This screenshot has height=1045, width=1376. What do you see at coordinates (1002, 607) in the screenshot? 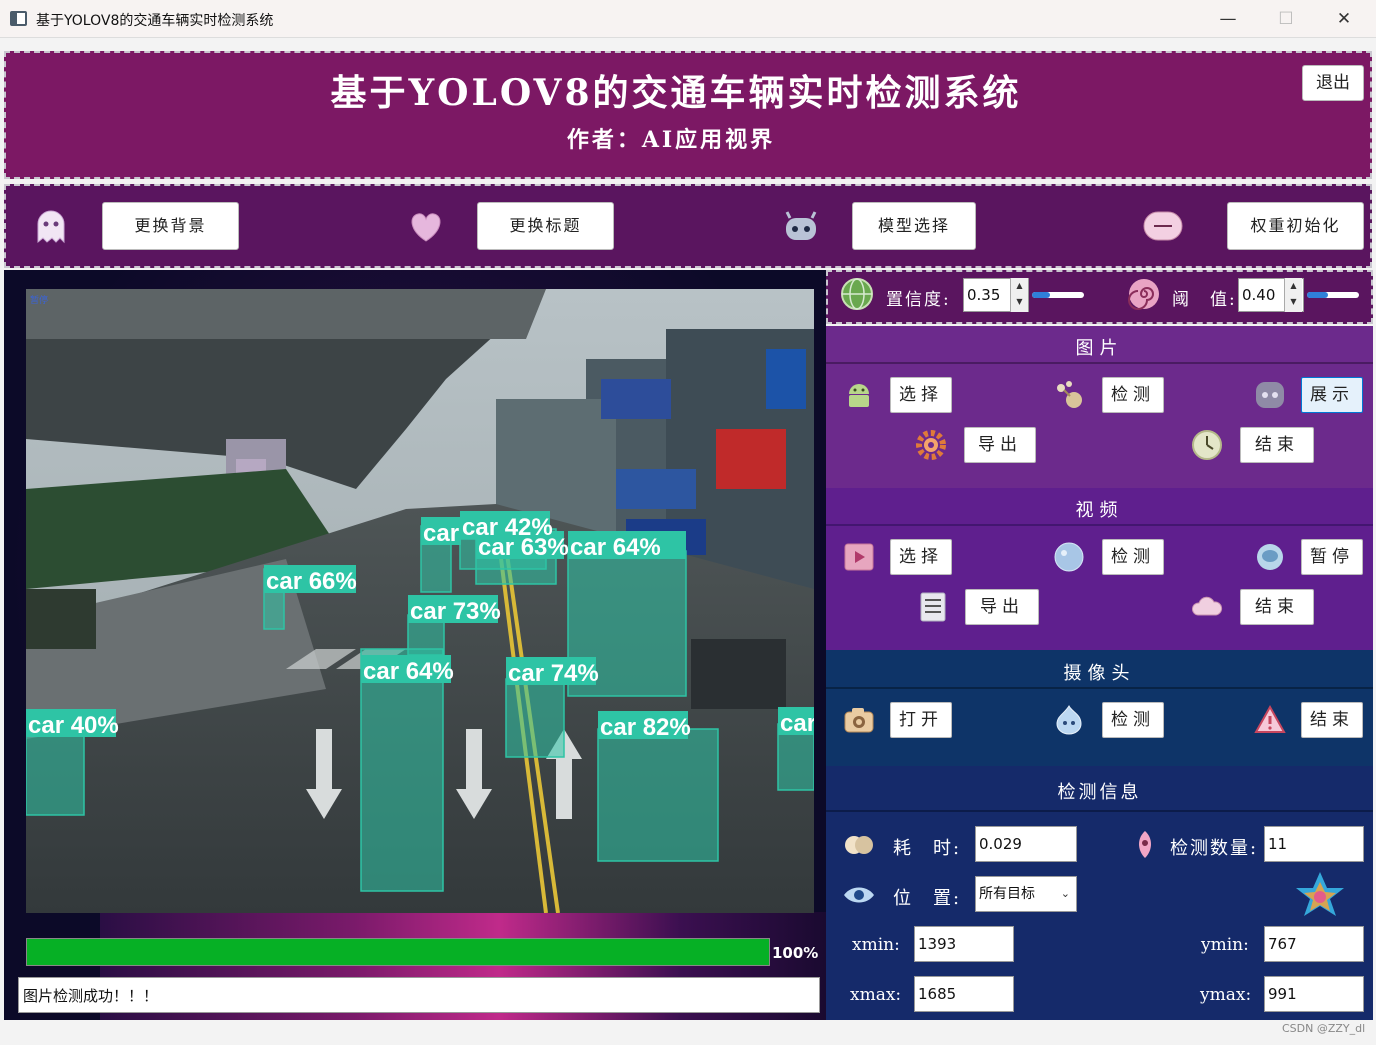
I see `video-export-button: 导出` at bounding box center [1002, 607].